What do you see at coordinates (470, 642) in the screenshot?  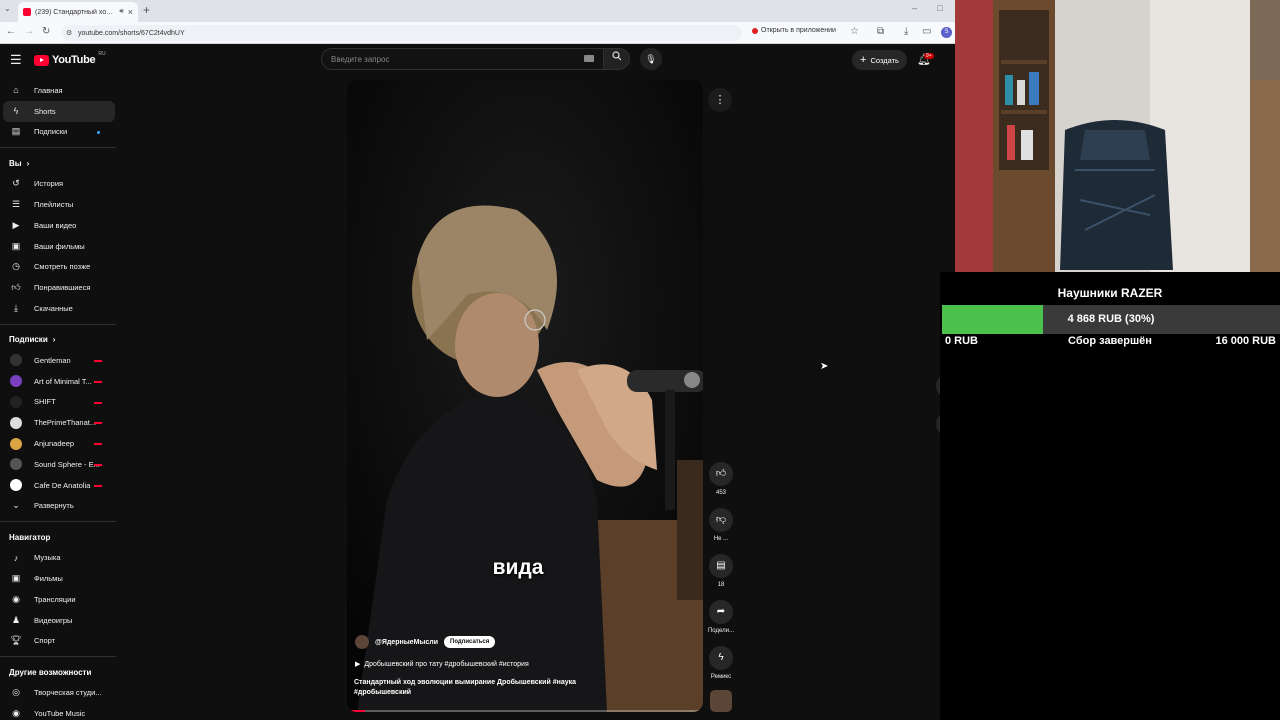 I see `subscribe-button: Подписаться` at bounding box center [470, 642].